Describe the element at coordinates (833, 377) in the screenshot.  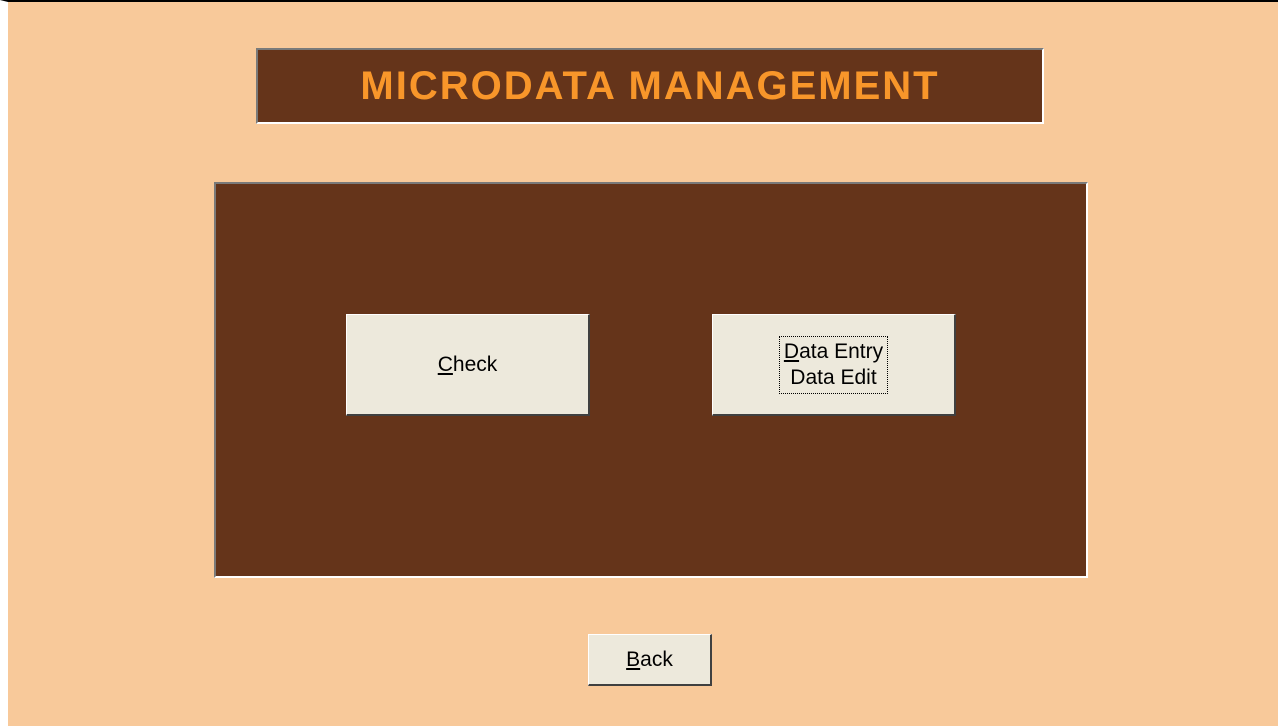
I see `data-edit-label: Data Edit` at that location.